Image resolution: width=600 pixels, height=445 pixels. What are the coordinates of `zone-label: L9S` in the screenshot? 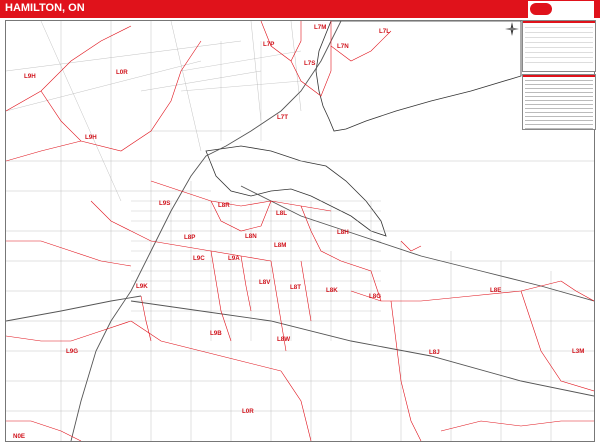 It's located at (164, 203).